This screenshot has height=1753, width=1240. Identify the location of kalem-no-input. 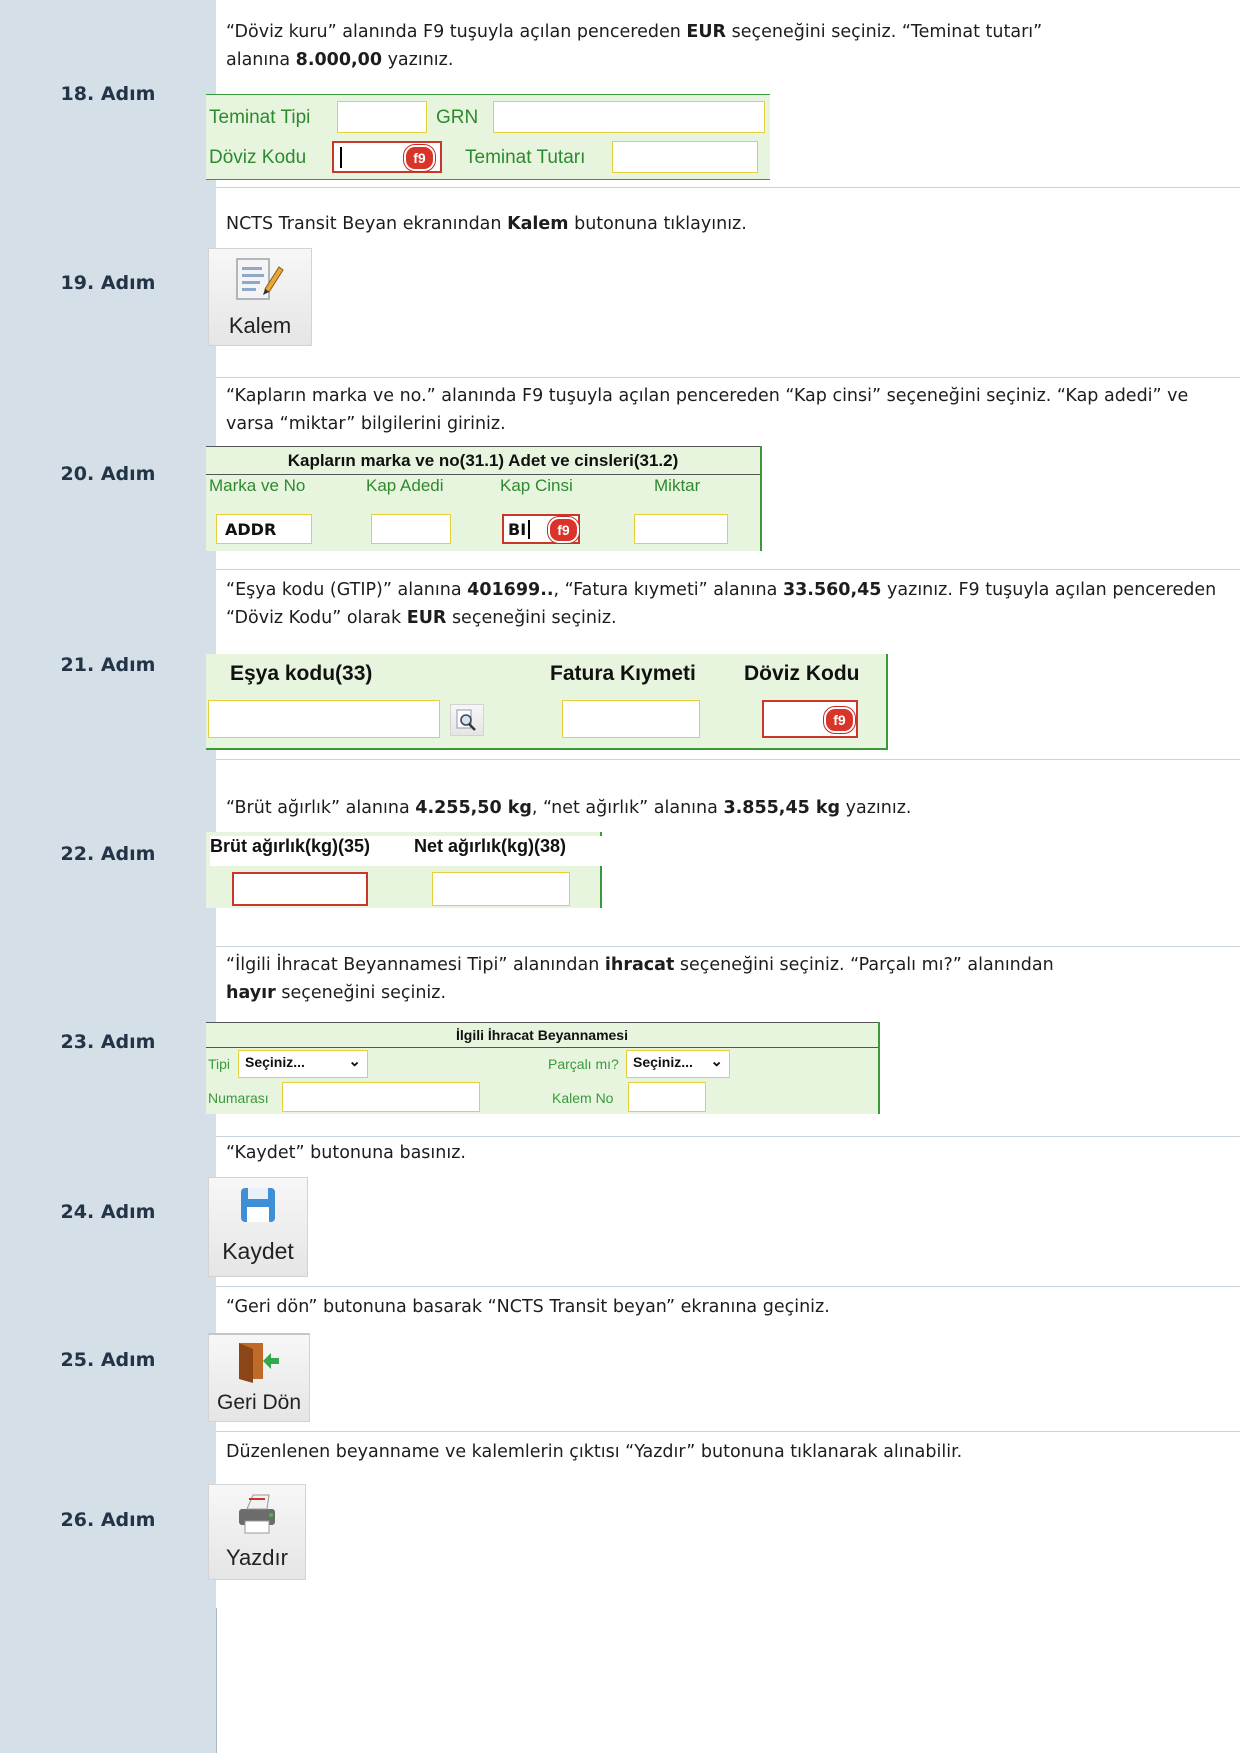
(667, 1097).